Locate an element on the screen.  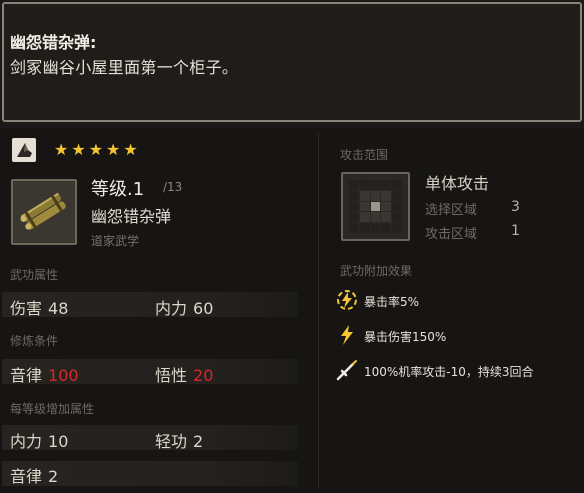
section-wugong-attrs: 武功属性 is located at coordinates (34, 275).